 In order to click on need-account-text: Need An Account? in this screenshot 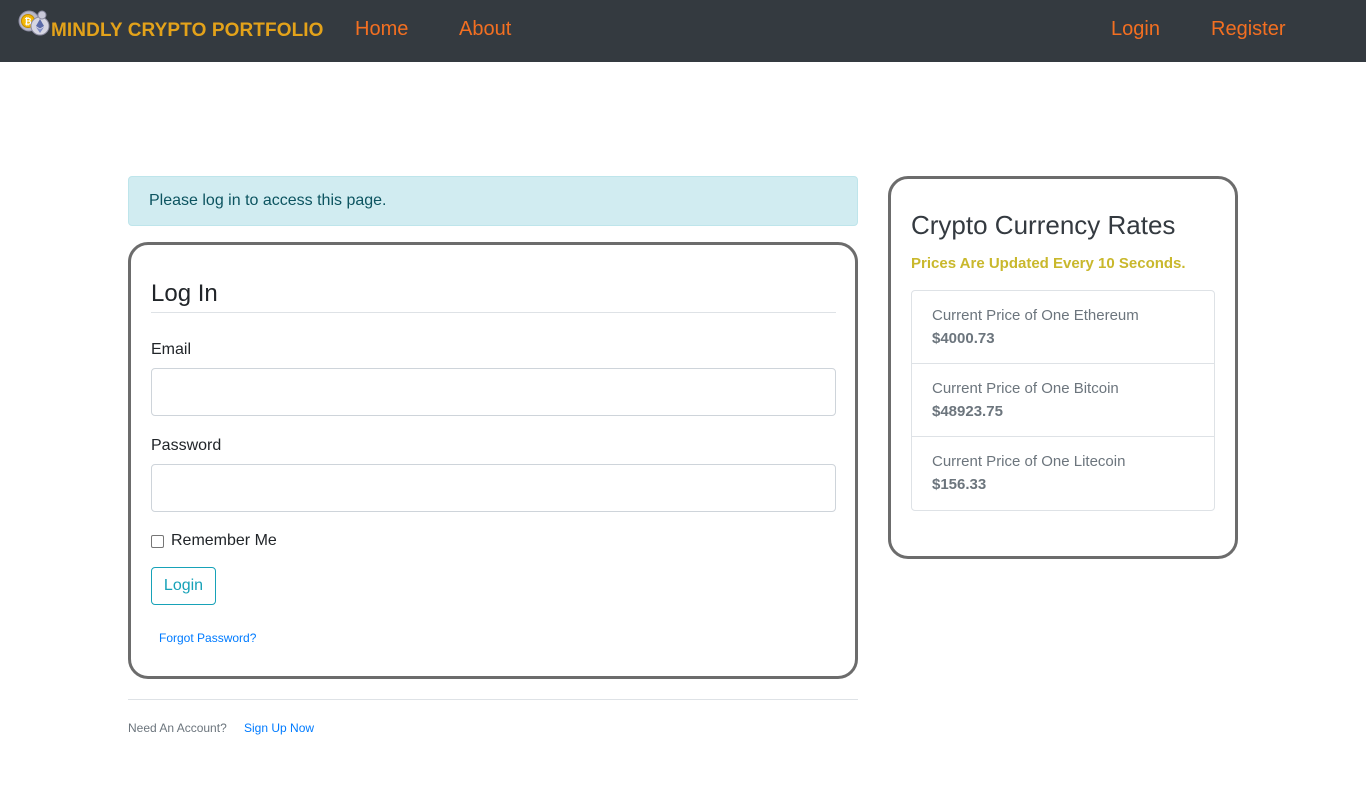, I will do `click(177, 728)`.